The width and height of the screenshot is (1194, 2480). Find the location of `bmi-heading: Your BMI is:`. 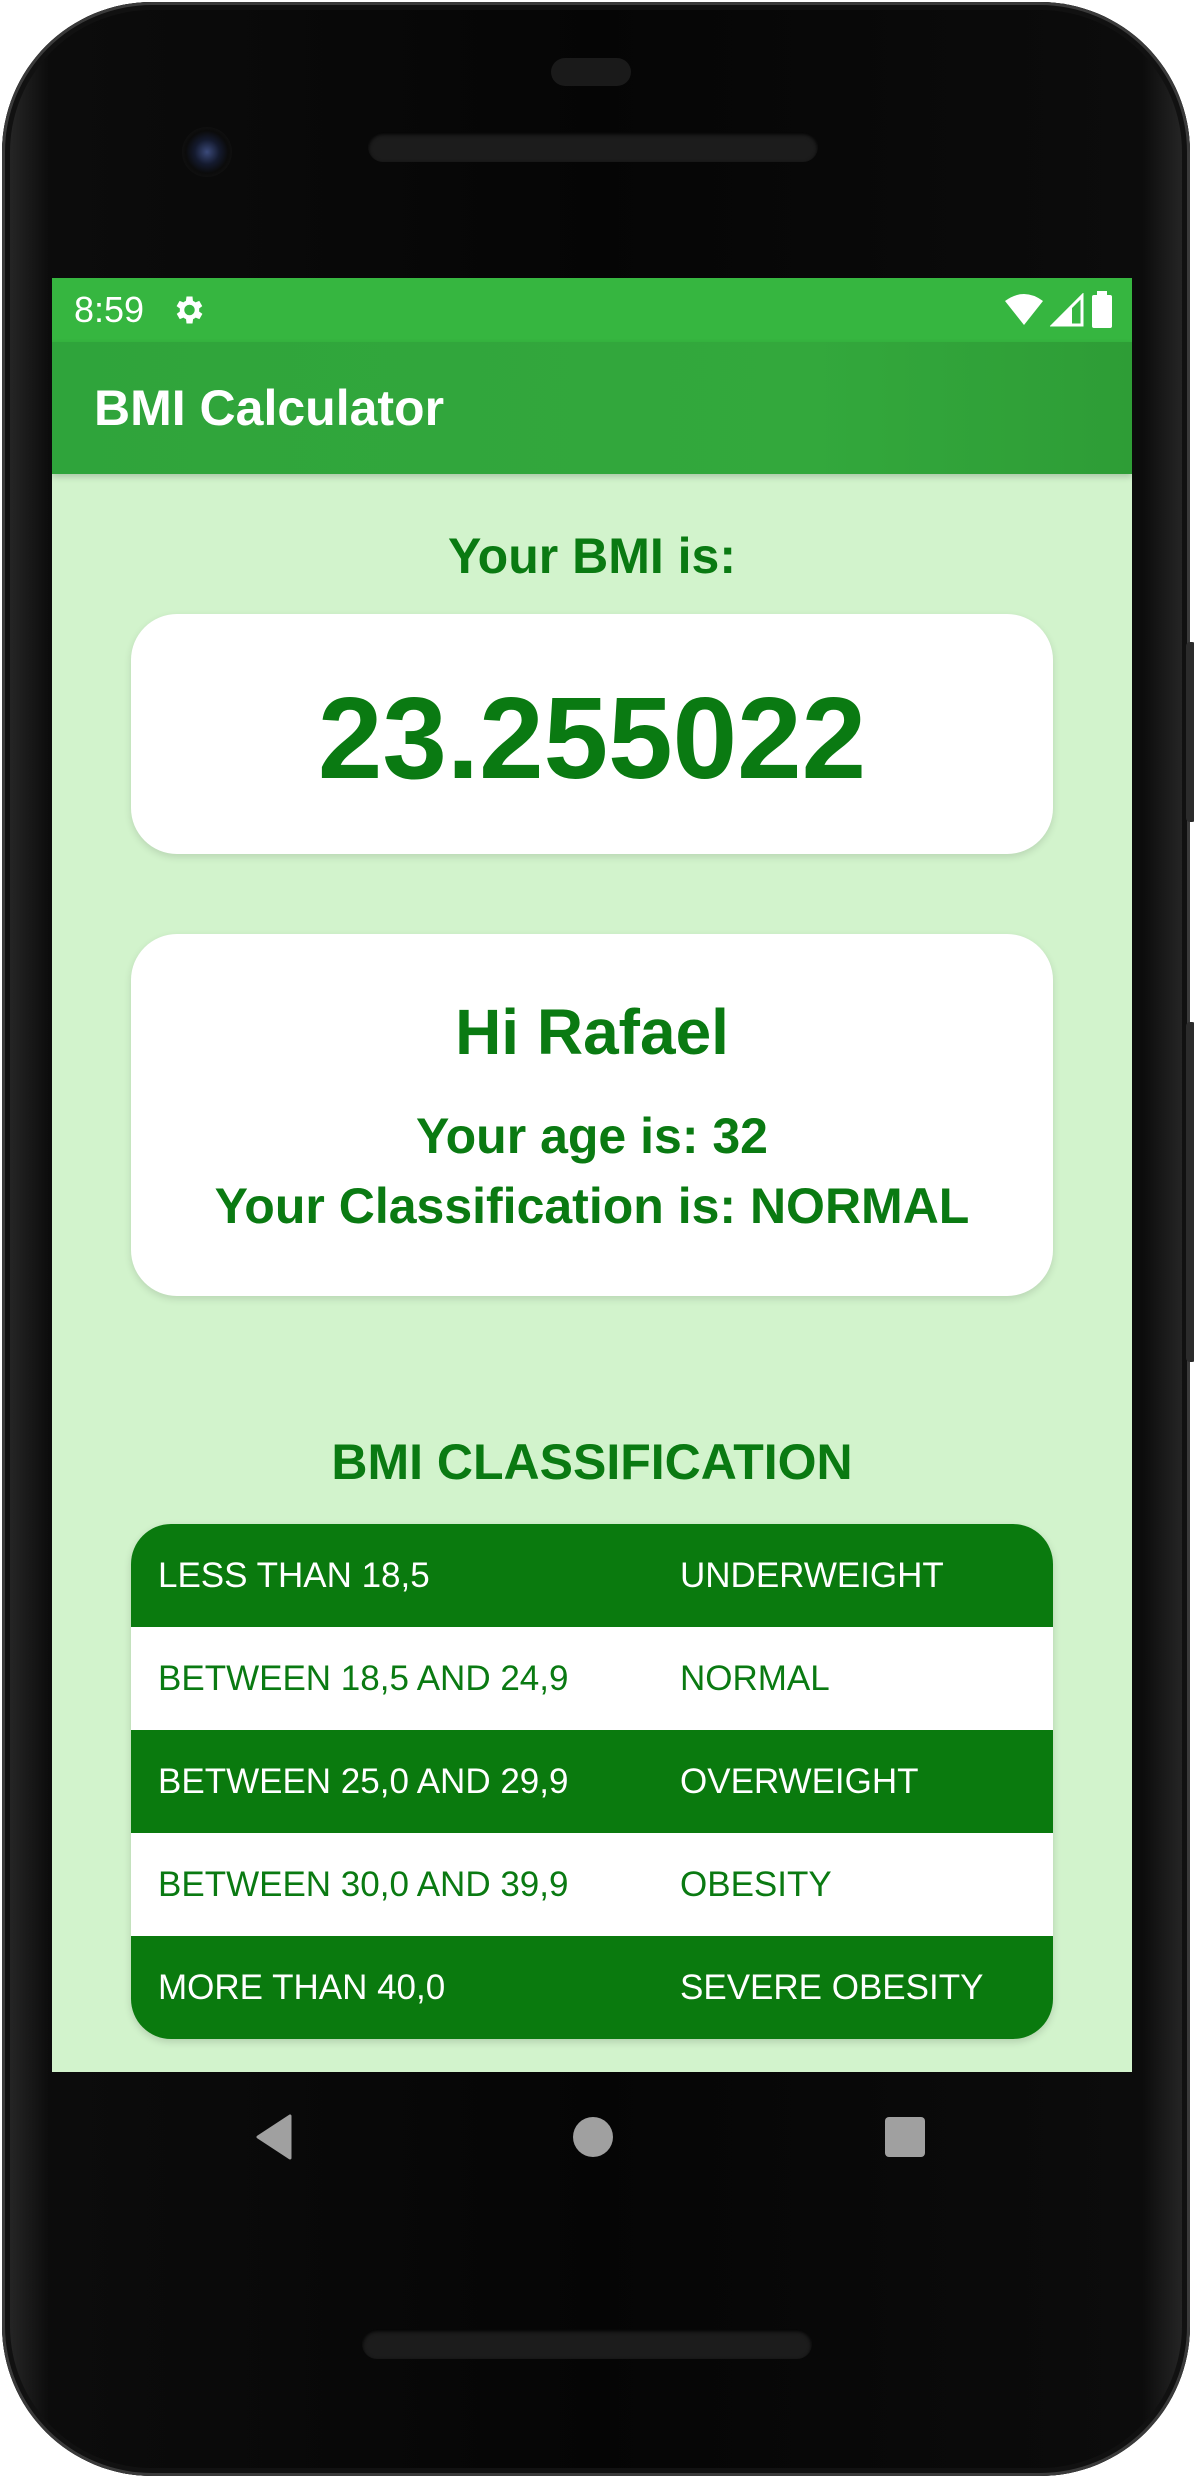

bmi-heading: Your BMI is: is located at coordinates (592, 556).